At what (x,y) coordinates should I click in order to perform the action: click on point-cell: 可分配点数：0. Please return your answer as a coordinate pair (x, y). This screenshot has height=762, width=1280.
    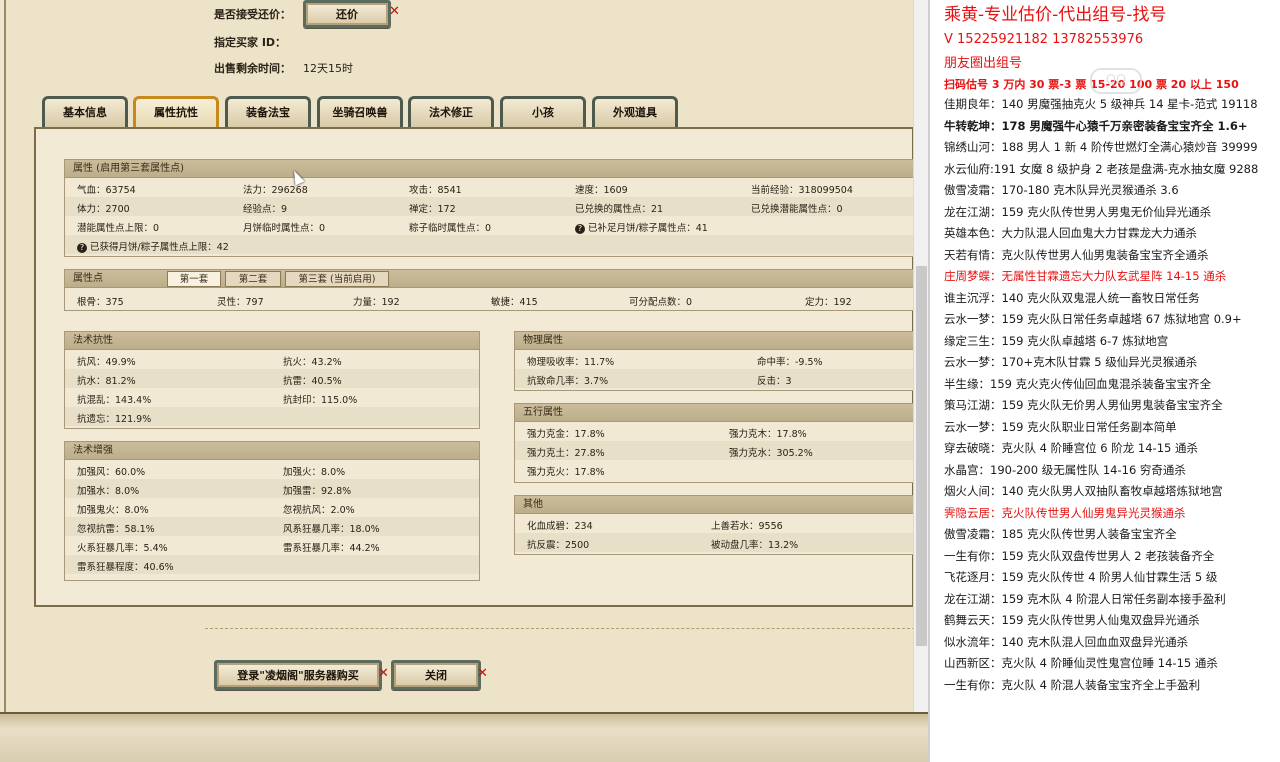
    Looking at the image, I should click on (661, 302).